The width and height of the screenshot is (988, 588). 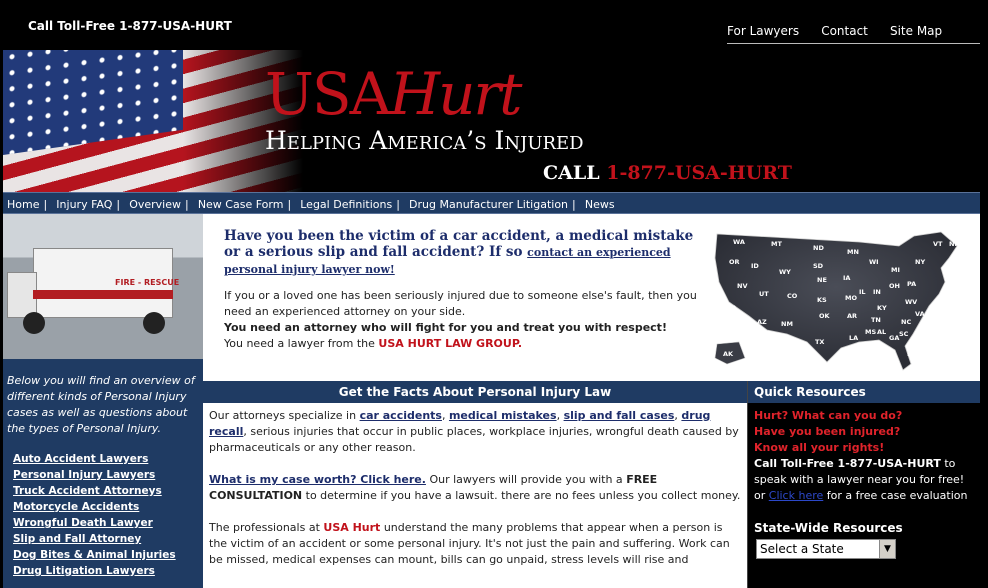 What do you see at coordinates (853, 338) in the screenshot?
I see `svg-text: LA` at bounding box center [853, 338].